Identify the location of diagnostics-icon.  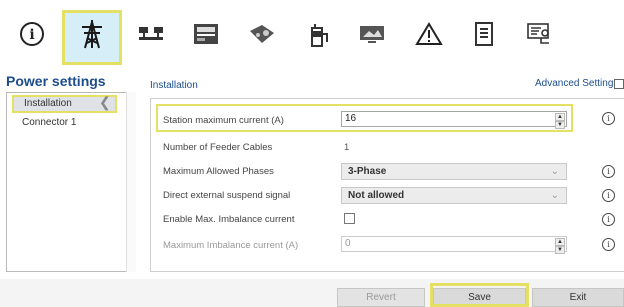
(539, 34).